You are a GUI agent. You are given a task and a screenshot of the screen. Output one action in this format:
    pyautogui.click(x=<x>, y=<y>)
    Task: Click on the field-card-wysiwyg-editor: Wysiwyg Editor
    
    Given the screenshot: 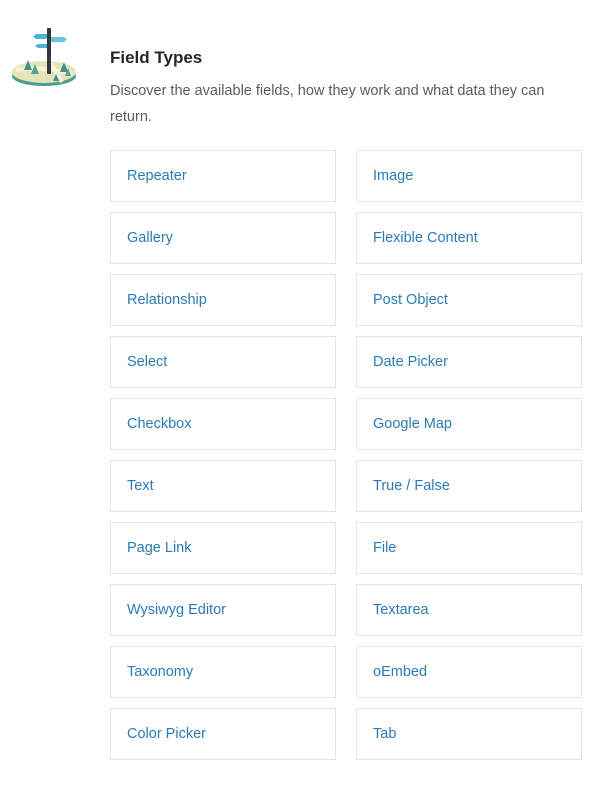 What is the action you would take?
    pyautogui.click(x=223, y=610)
    